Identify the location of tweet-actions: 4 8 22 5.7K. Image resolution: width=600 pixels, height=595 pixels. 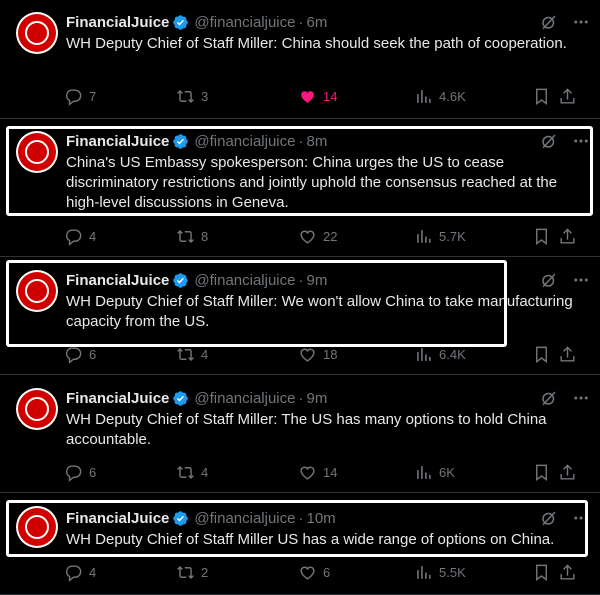
(325, 236).